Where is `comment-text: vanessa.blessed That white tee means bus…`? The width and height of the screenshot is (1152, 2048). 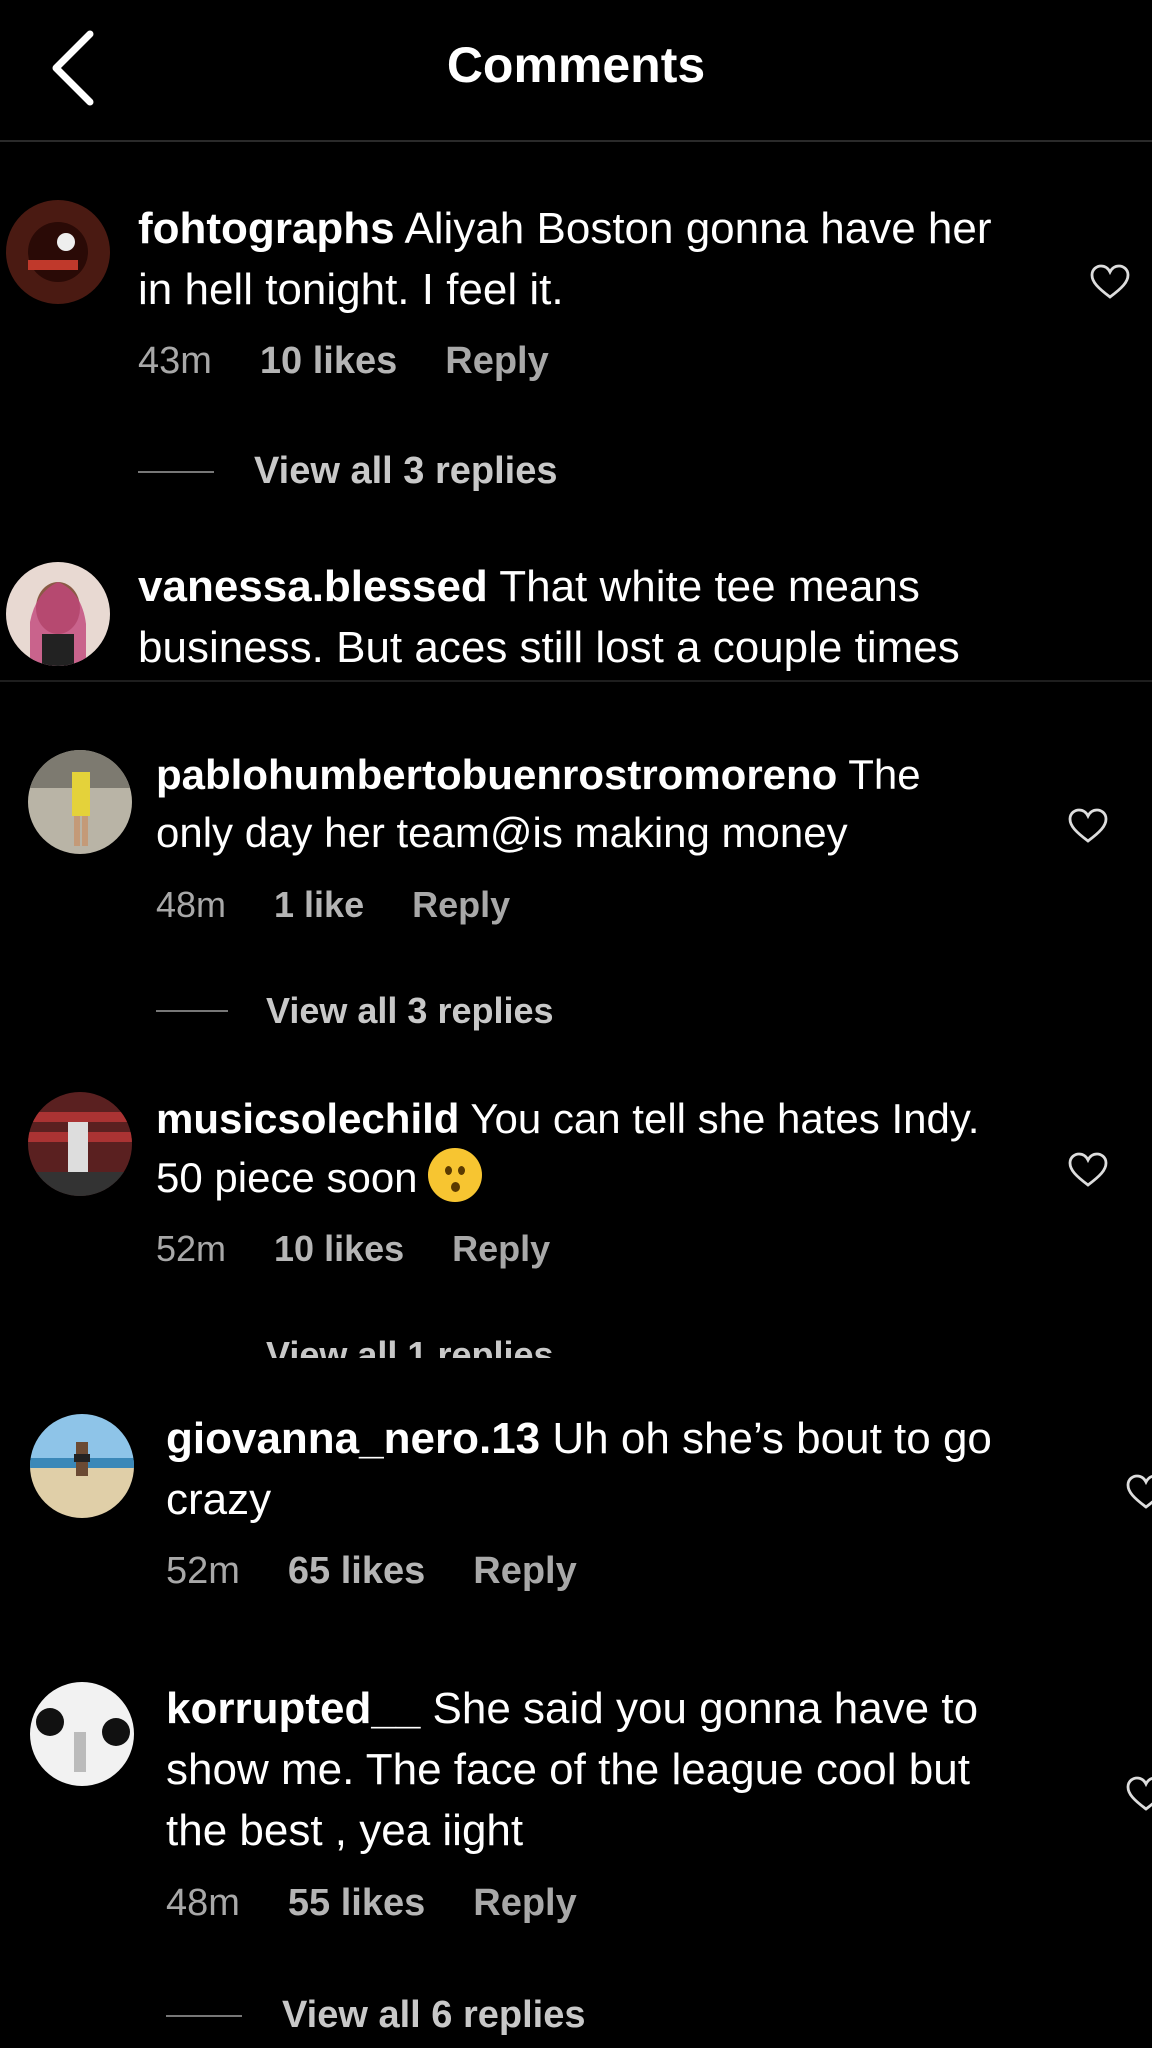 comment-text: vanessa.blessed That white tee means bus… is located at coordinates (549, 617).